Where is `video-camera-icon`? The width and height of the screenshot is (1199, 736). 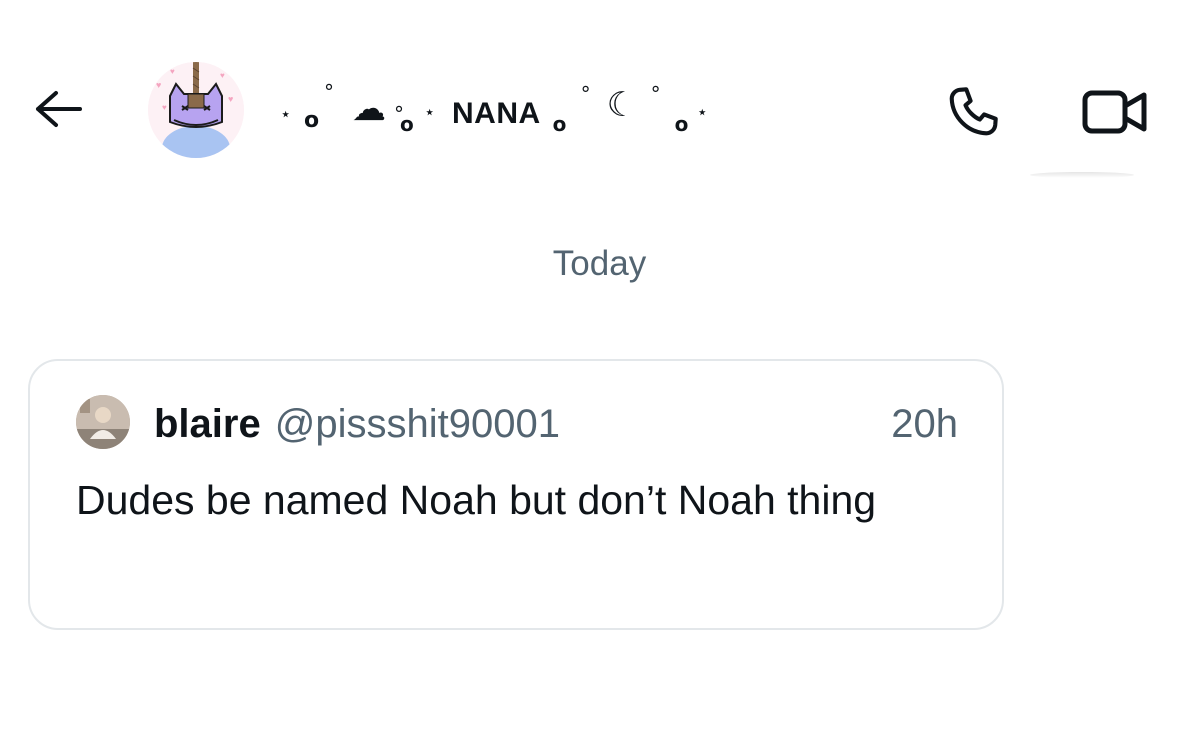 video-camera-icon is located at coordinates (1114, 112).